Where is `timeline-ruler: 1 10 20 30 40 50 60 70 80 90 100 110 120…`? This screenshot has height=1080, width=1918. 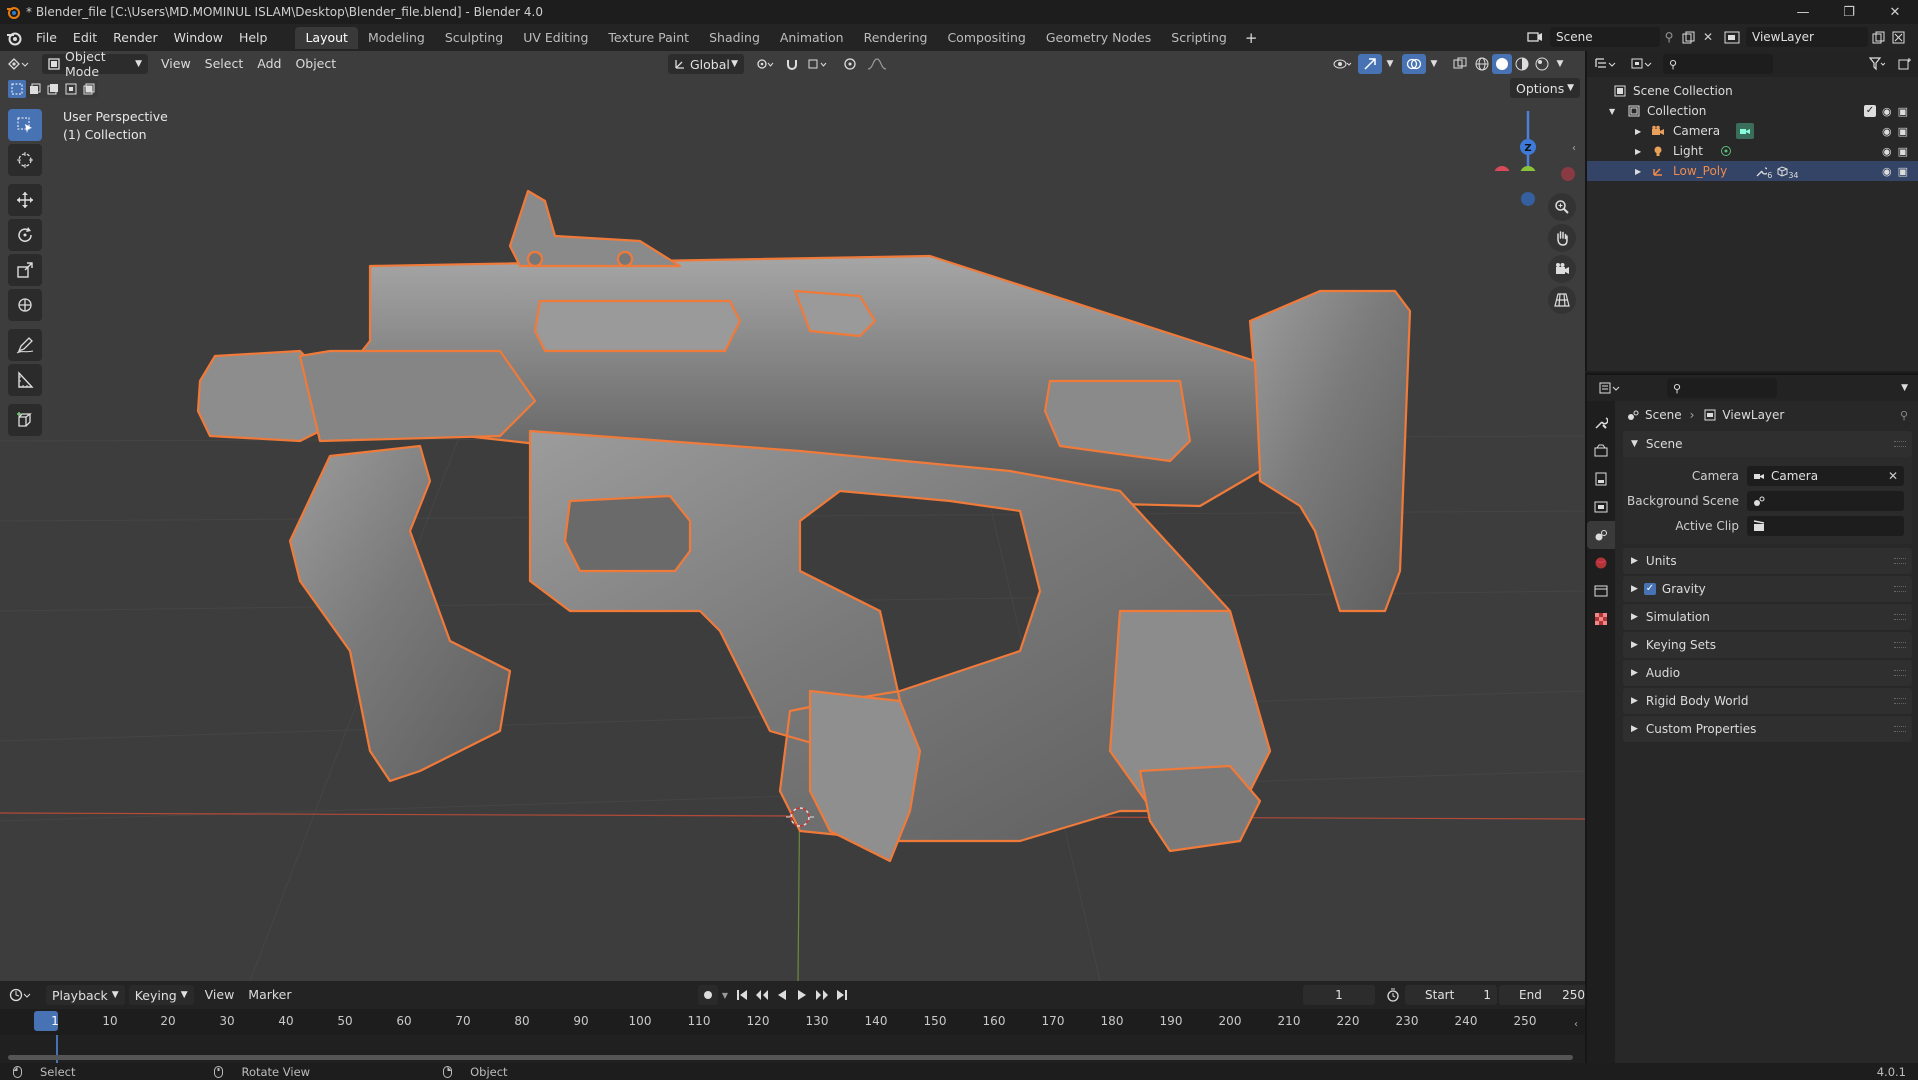 timeline-ruler: 1 10 20 30 40 50 60 70 80 90 100 110 120… is located at coordinates (792, 1022).